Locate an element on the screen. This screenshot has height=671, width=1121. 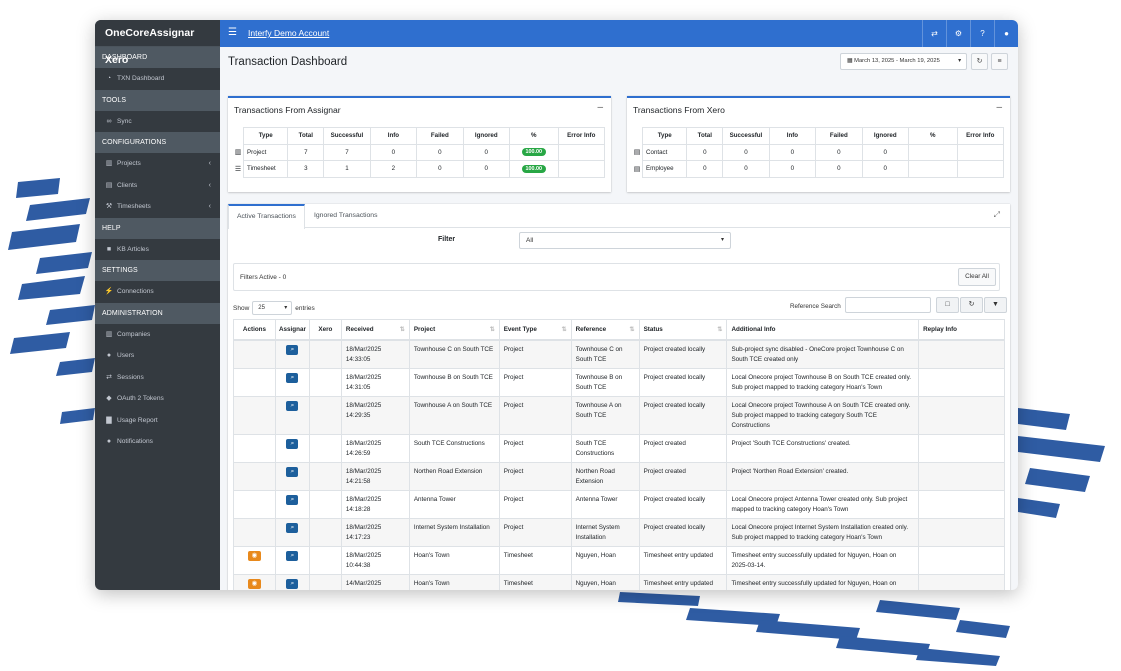
settings-sliders-button: ≡ is located at coordinates (999, 61).